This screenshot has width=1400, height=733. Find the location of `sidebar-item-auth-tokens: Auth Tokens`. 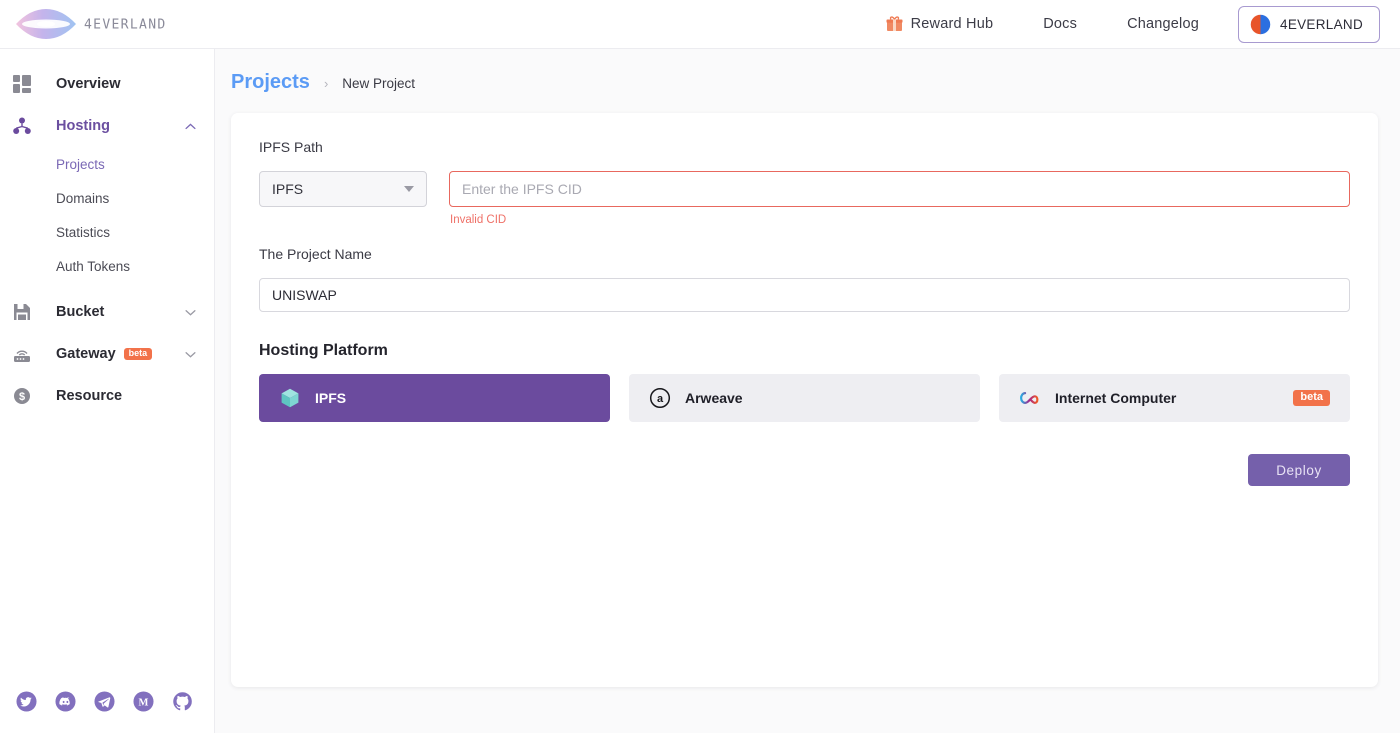

sidebar-item-auth-tokens: Auth Tokens is located at coordinates (107, 266).